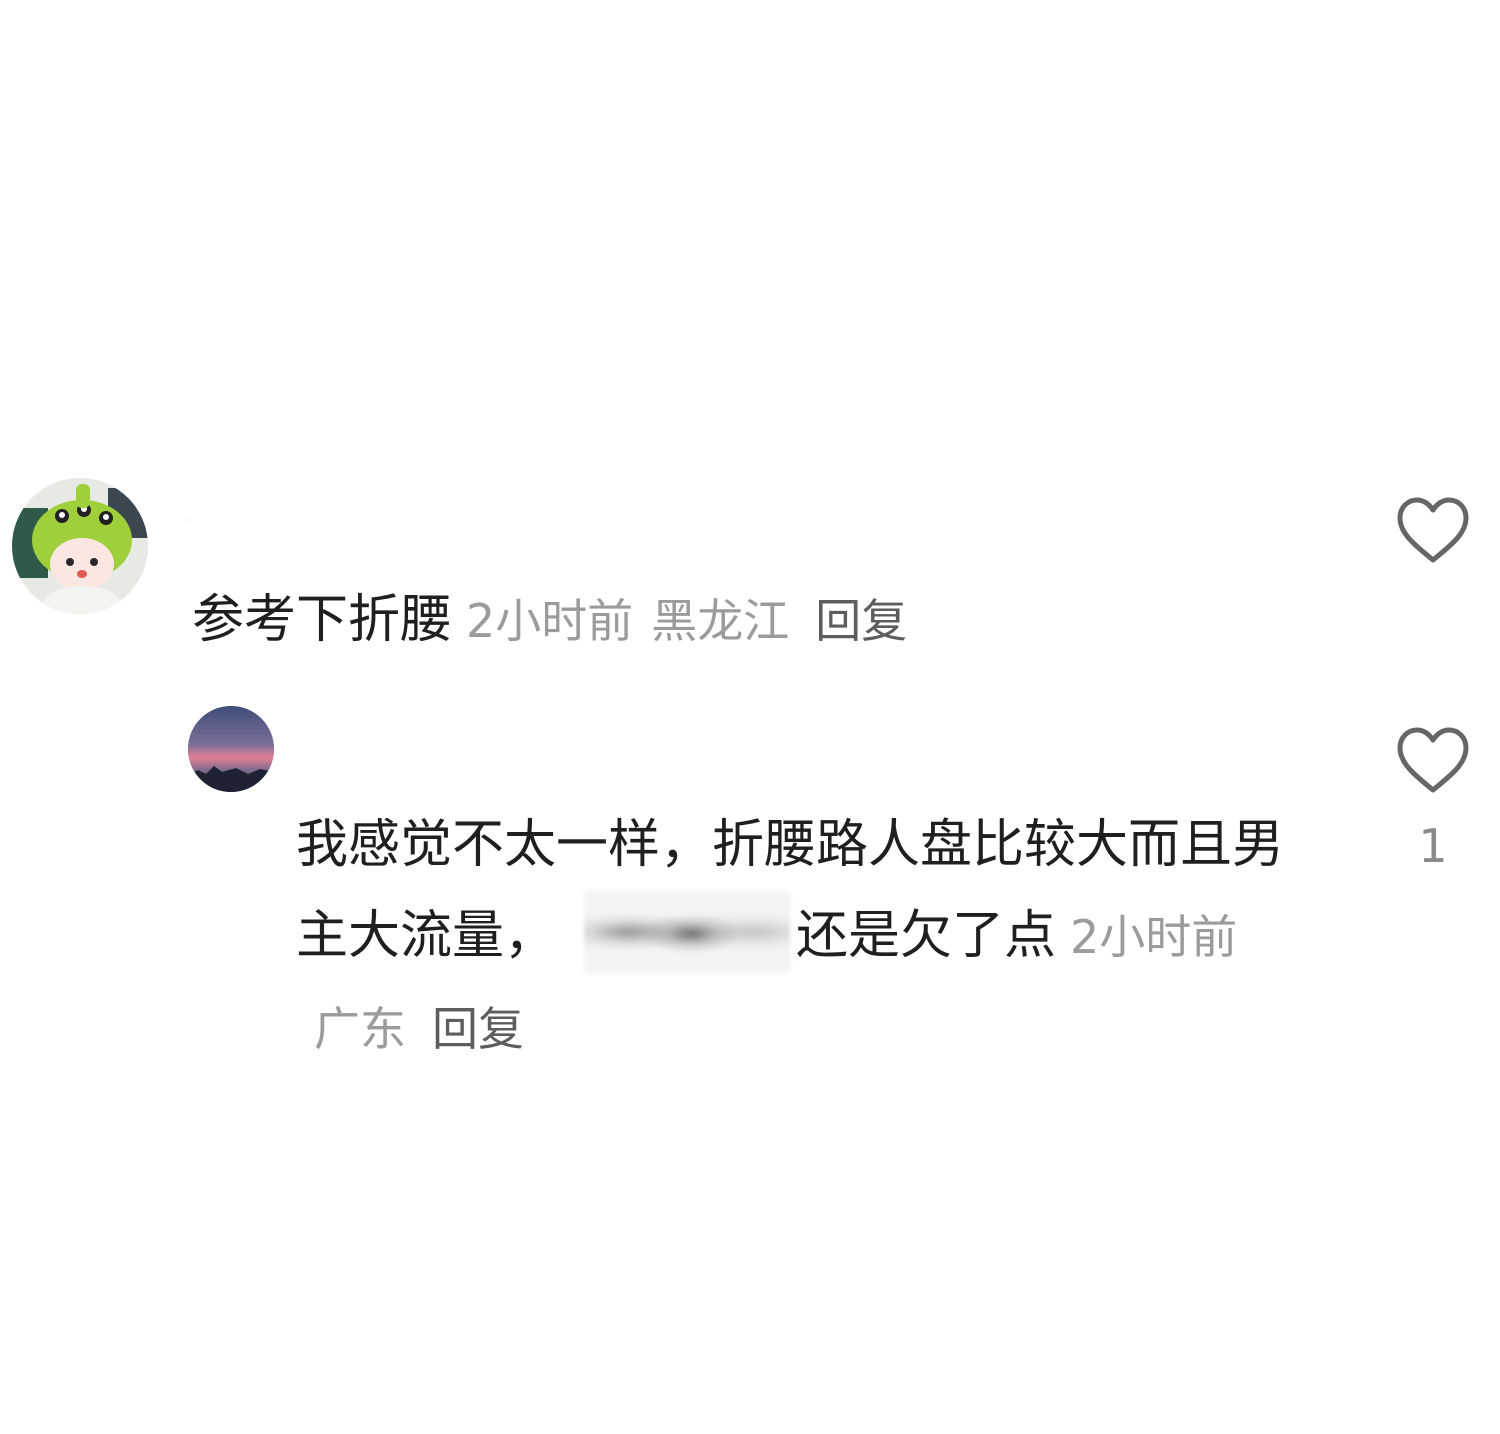 The height and width of the screenshot is (1434, 1500). I want to click on blurred-text, so click(687, 932).